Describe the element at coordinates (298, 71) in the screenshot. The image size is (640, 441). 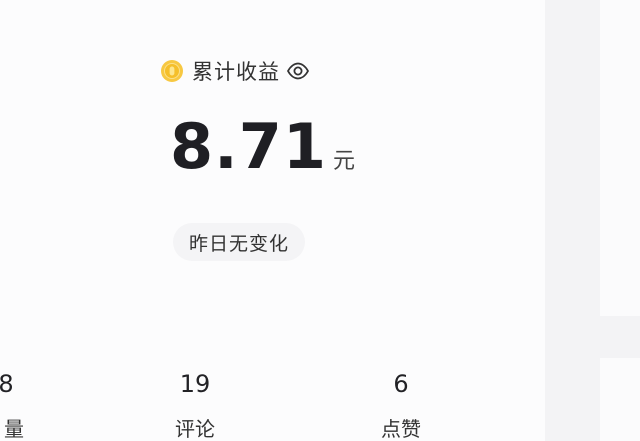
I see `eye-icon` at that location.